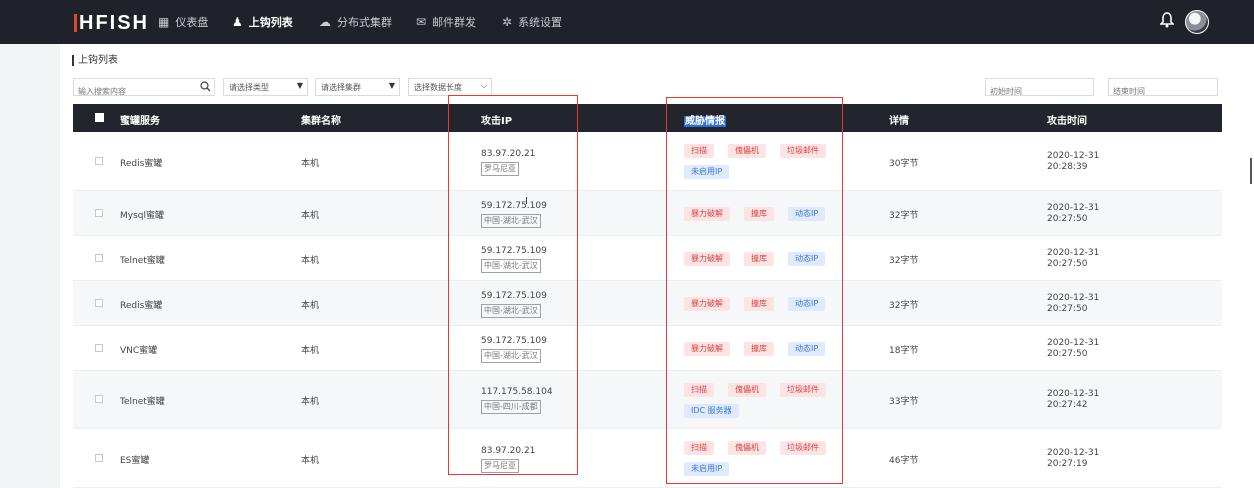  Describe the element at coordinates (507, 22) in the screenshot. I see `gear-icon: ✲` at that location.